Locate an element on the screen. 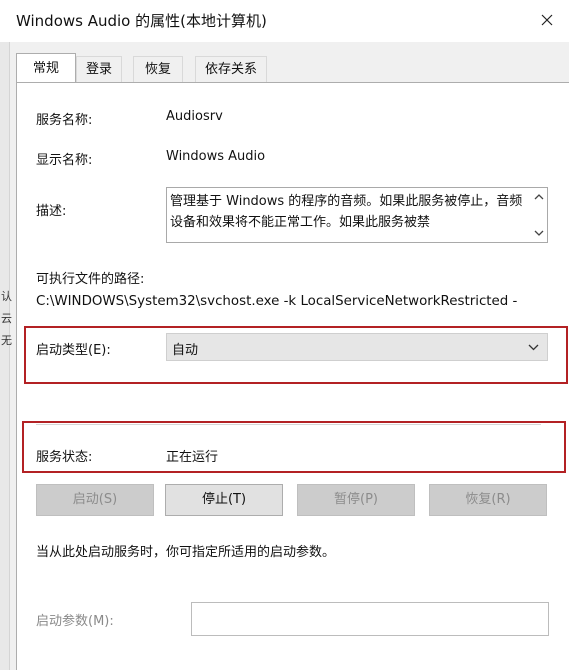  resume-button: 恢复(R) is located at coordinates (488, 500).